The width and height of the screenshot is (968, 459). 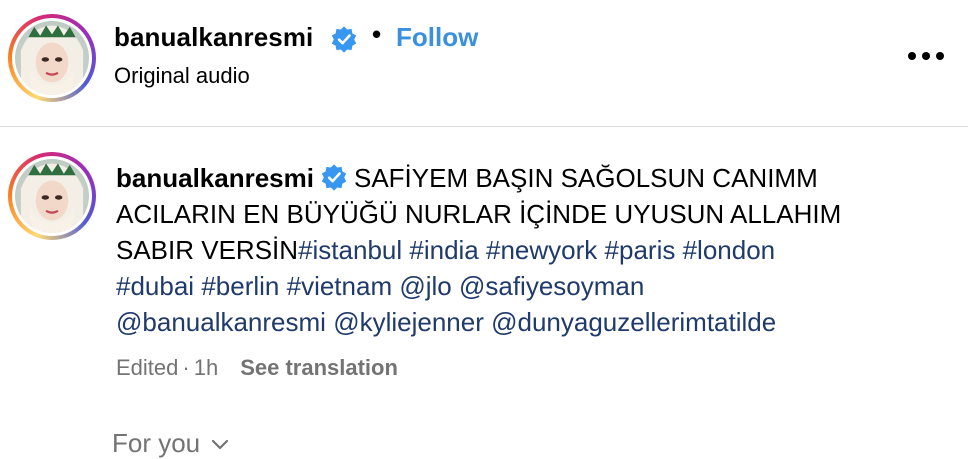 I want to click on follow-button: Follow, so click(x=437, y=37).